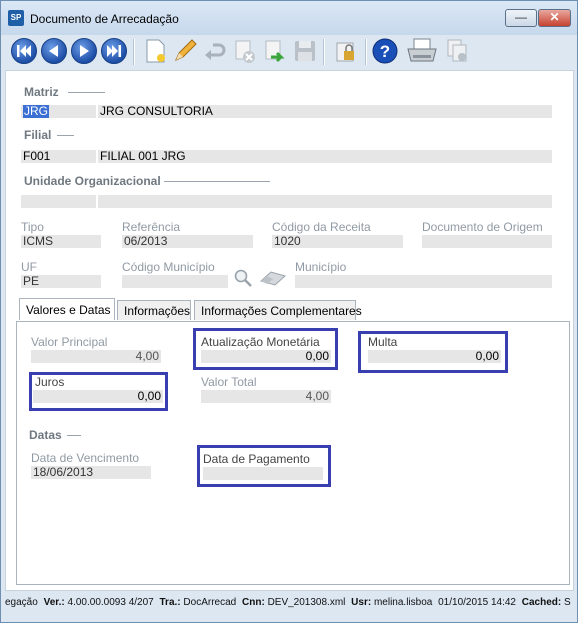  What do you see at coordinates (541, 602) in the screenshot?
I see `status-cached-label: Cached:` at bounding box center [541, 602].